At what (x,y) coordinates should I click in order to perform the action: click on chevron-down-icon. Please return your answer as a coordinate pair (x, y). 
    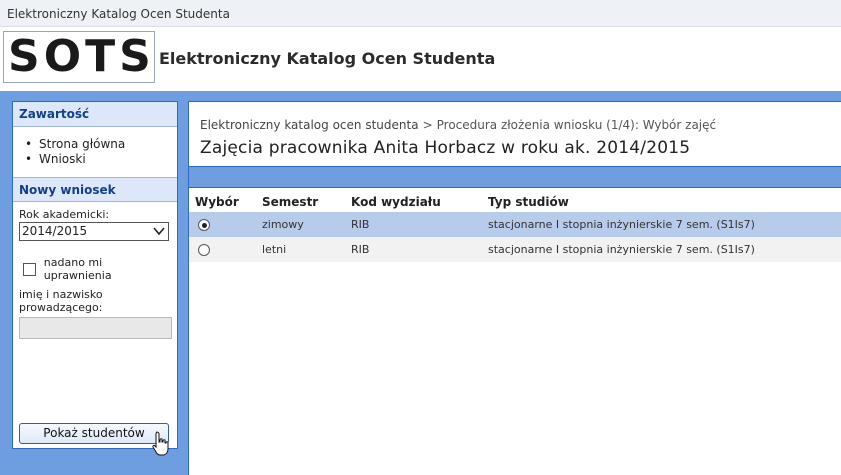
    Looking at the image, I should click on (159, 231).